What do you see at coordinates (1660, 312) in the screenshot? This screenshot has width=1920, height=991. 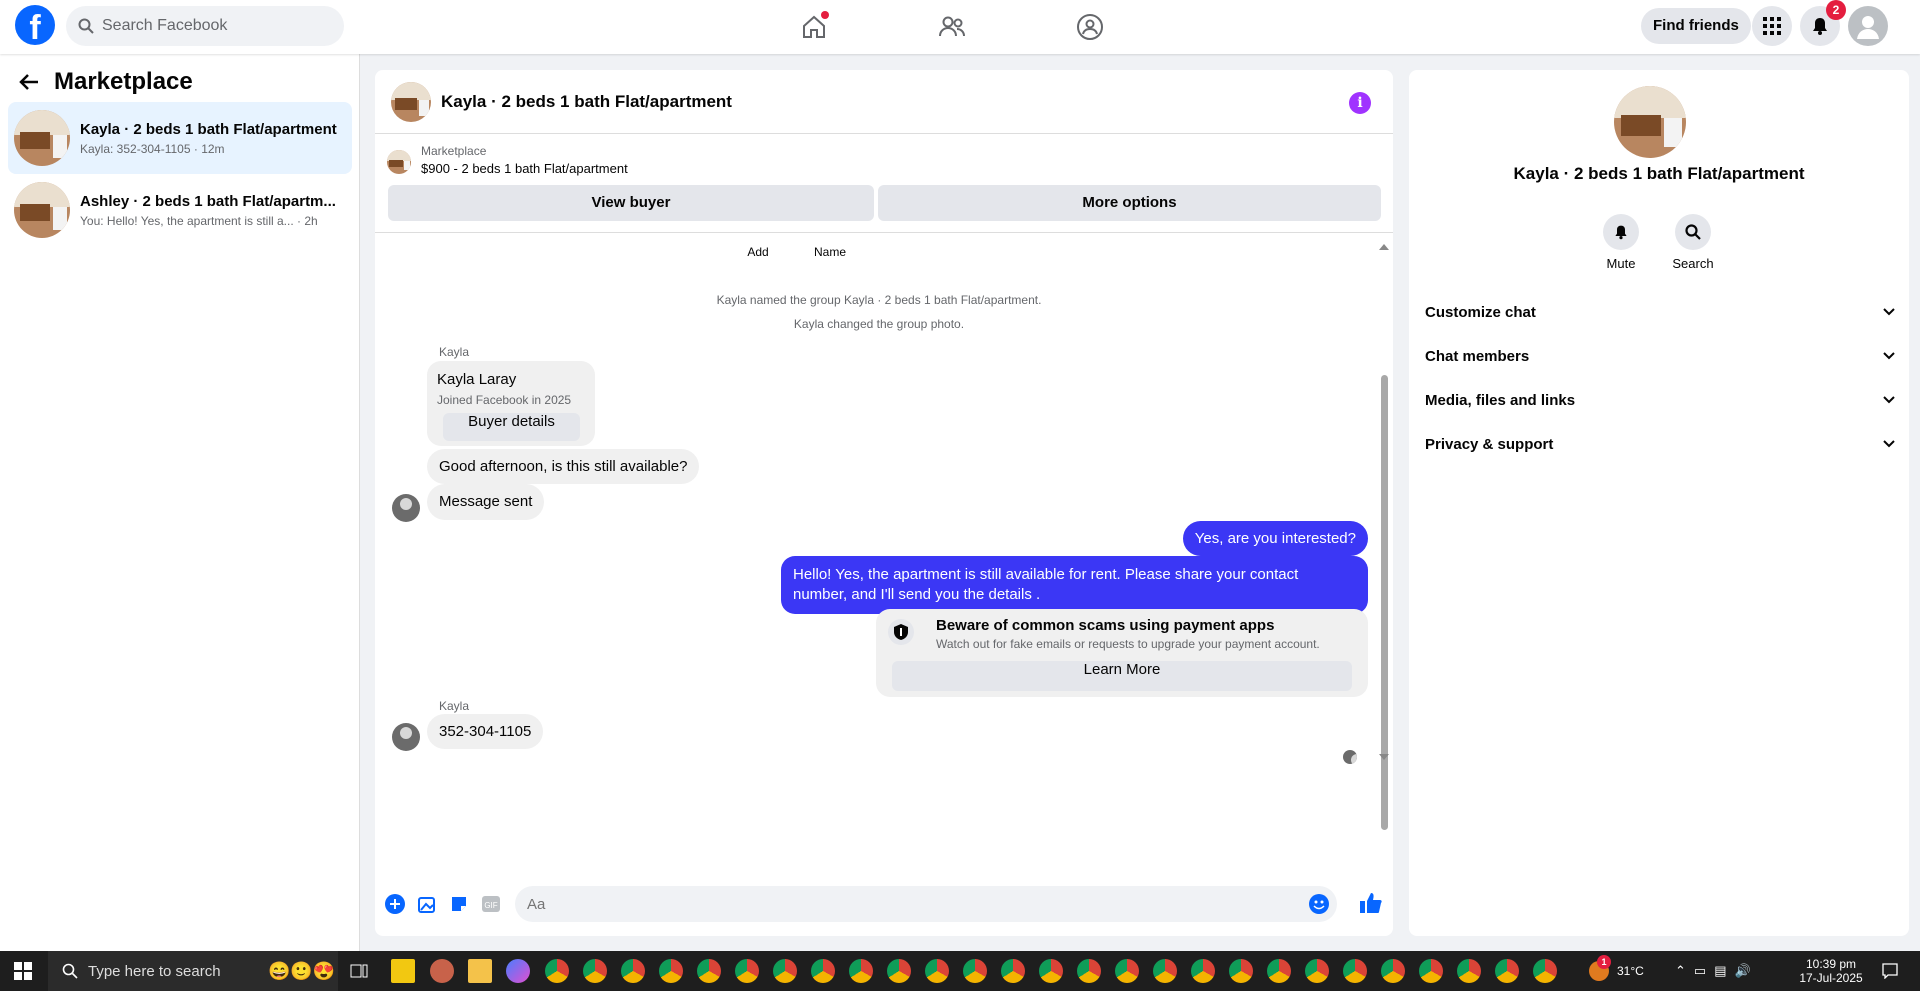 I see `customize-chat-section: Customize chat` at bounding box center [1660, 312].